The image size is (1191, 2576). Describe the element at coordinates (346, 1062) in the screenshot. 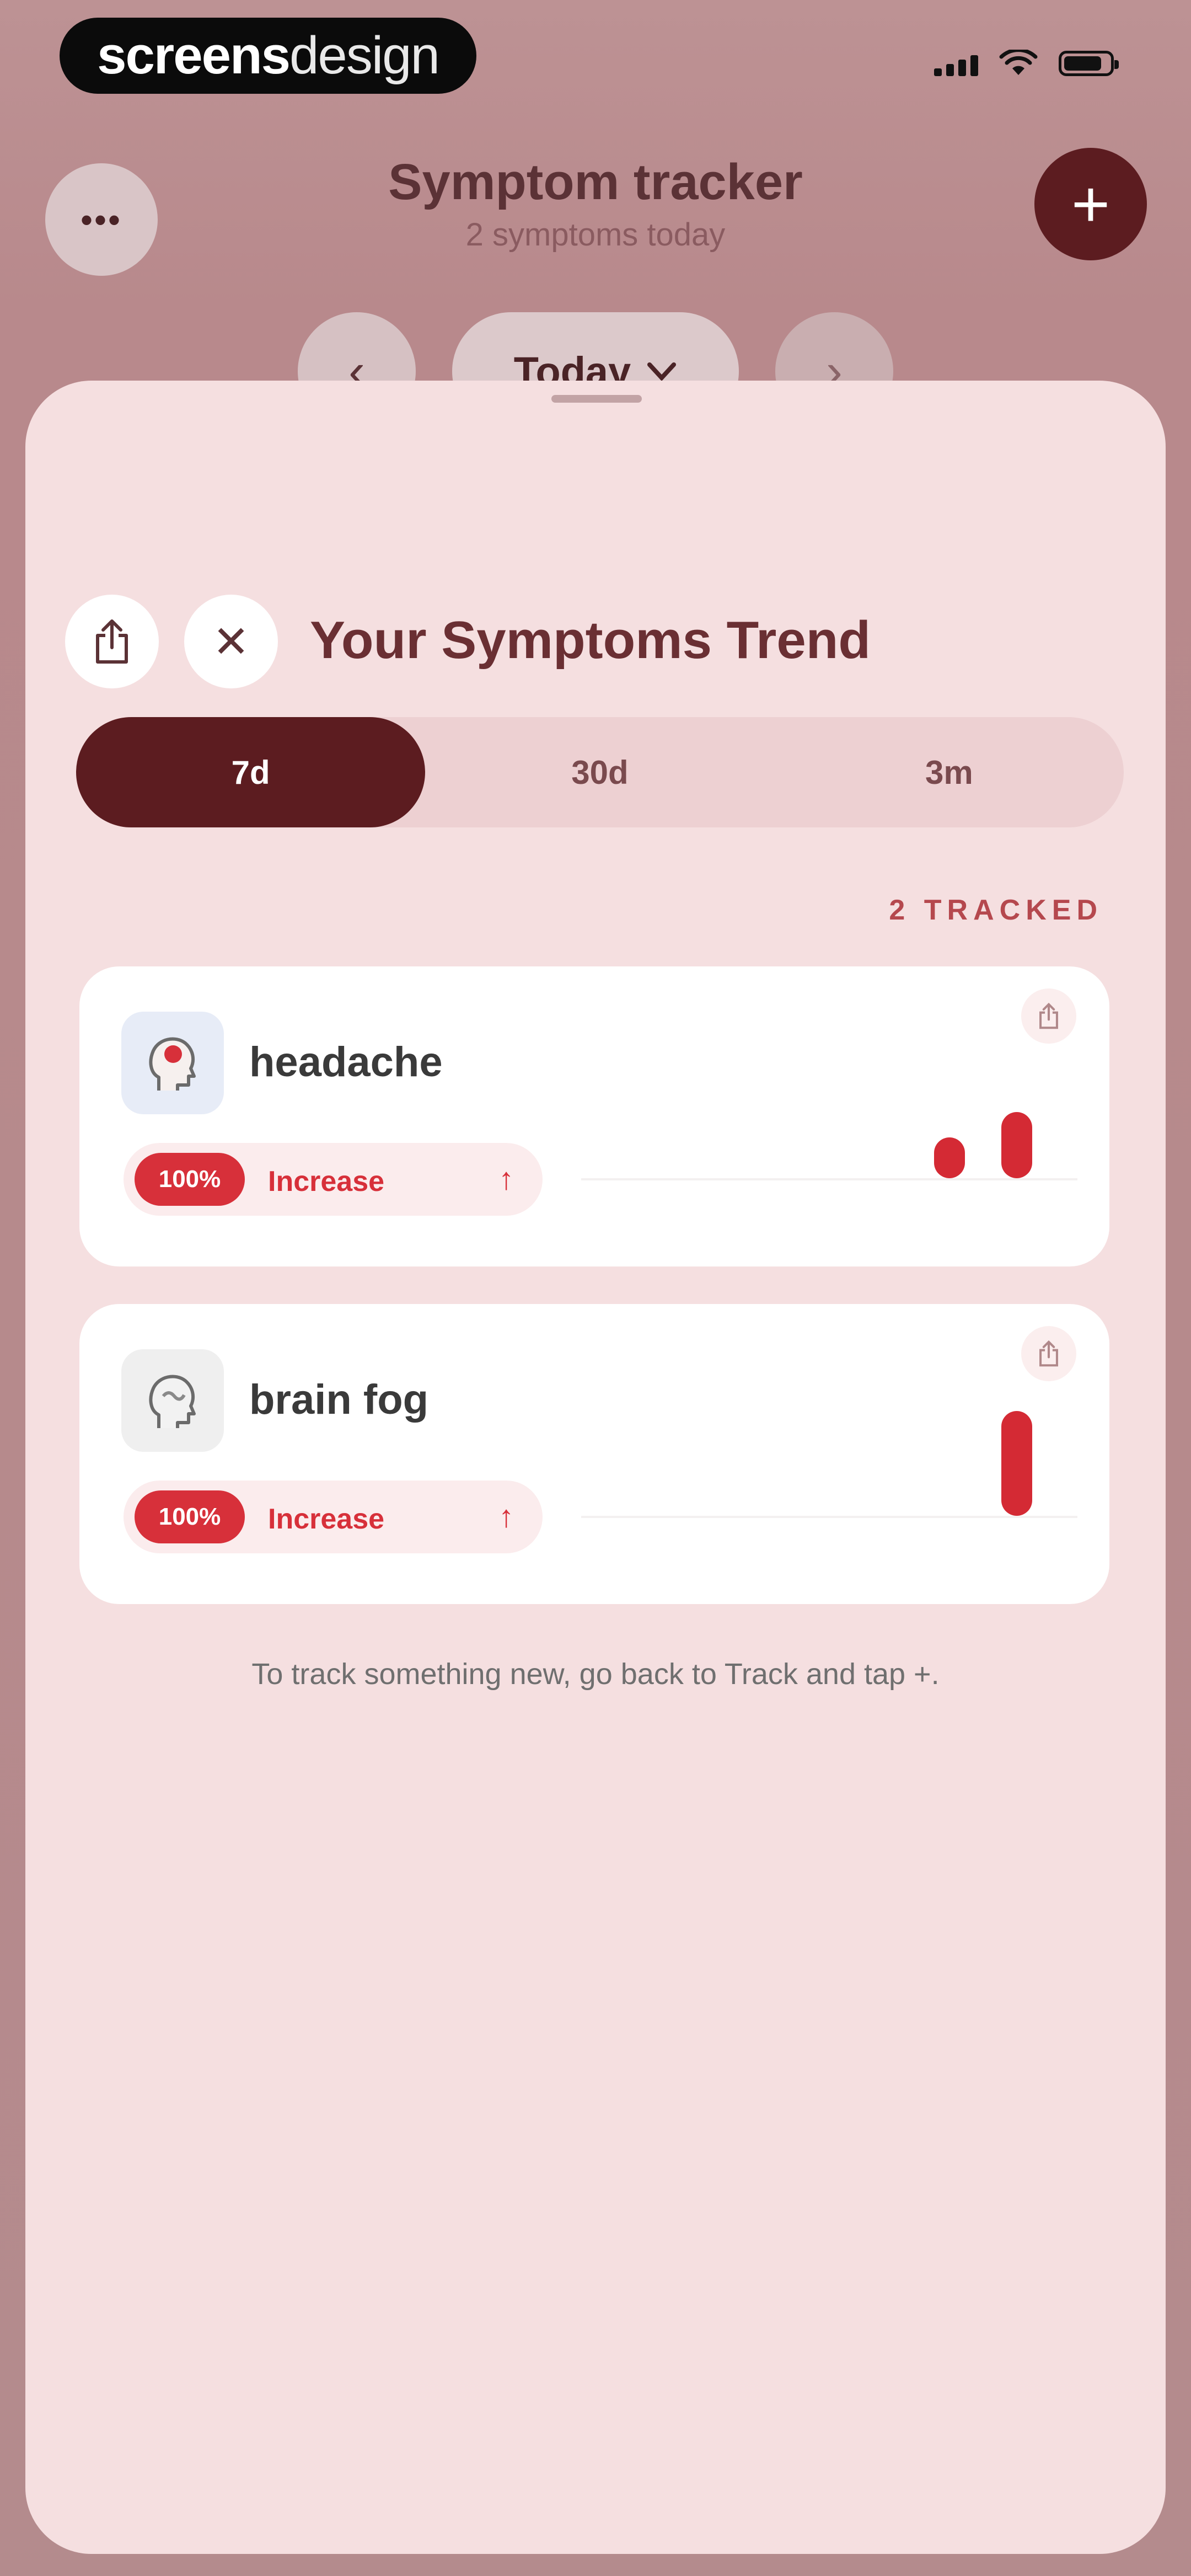

I see `symptom-name: headache` at that location.